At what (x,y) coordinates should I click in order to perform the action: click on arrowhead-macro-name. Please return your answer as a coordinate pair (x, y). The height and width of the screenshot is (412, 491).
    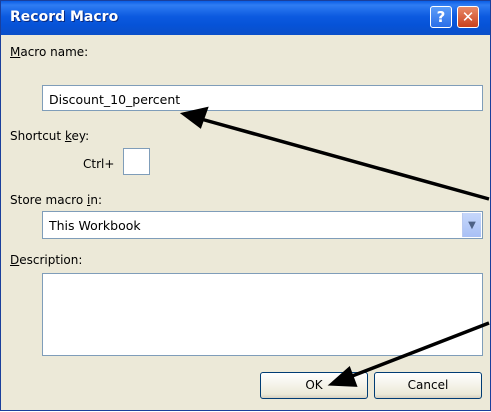
    Looking at the image, I should click on (194, 117).